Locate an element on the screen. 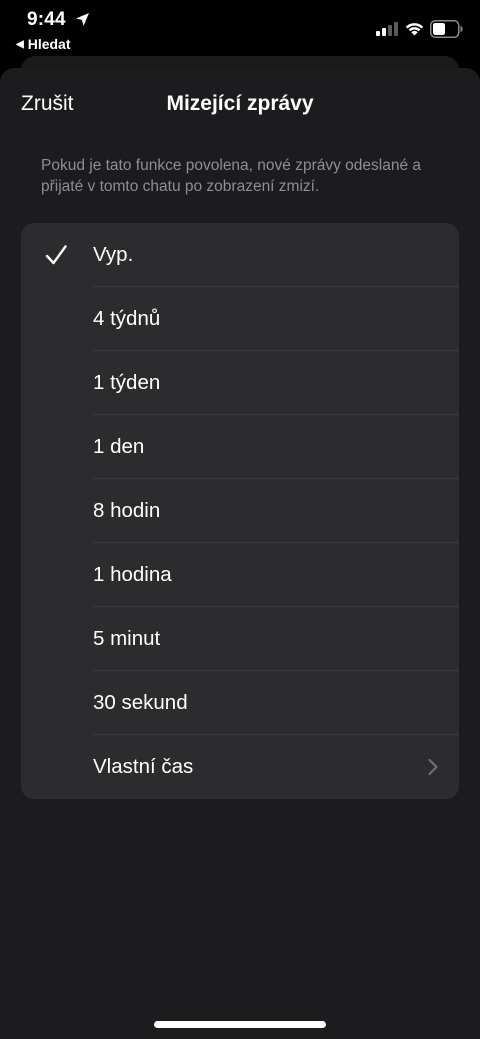  status-time: 9:44 is located at coordinates (46, 19).